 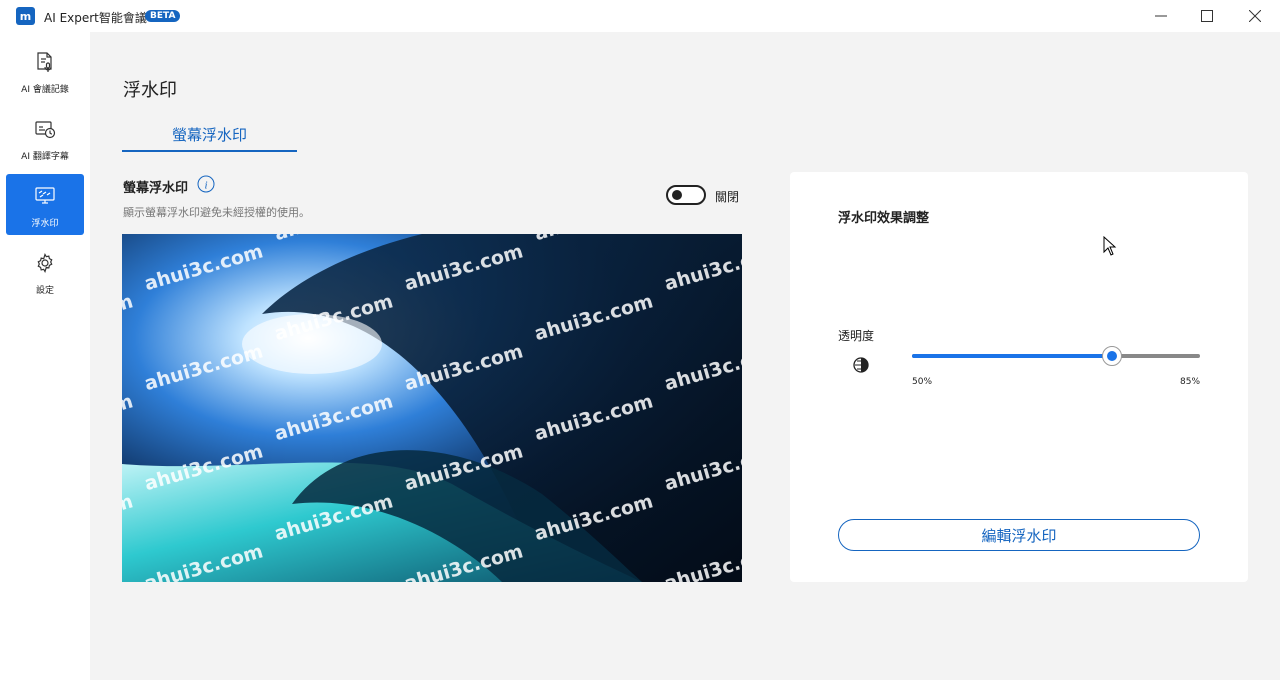 What do you see at coordinates (45, 224) in the screenshot?
I see `sidebar-item-label: 浮水印` at bounding box center [45, 224].